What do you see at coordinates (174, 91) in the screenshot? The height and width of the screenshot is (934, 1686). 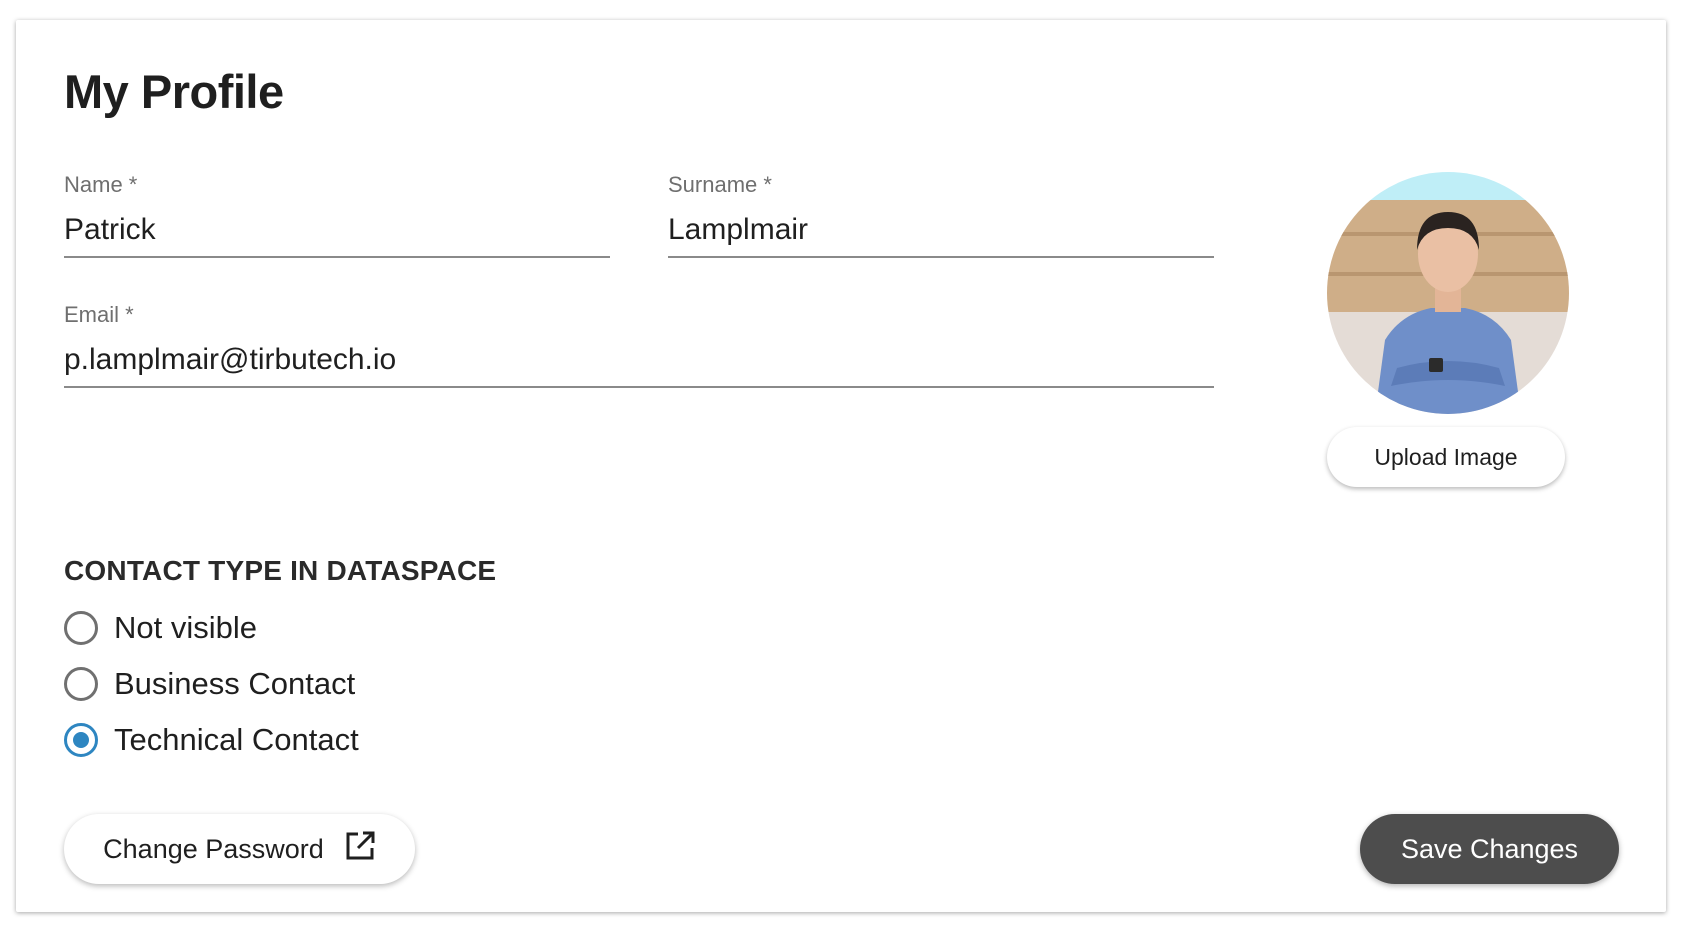 I see `page-title: My Profile` at bounding box center [174, 91].